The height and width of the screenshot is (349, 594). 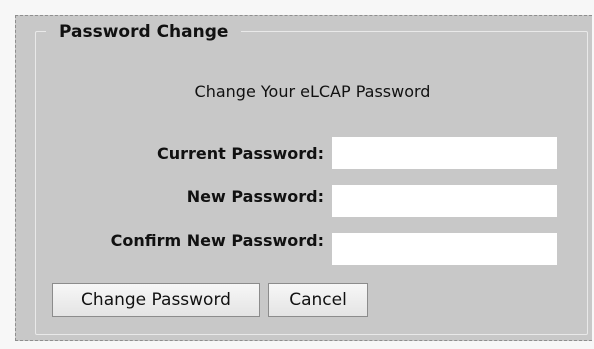 I want to click on new-password-label: New Password:, so click(x=255, y=196).